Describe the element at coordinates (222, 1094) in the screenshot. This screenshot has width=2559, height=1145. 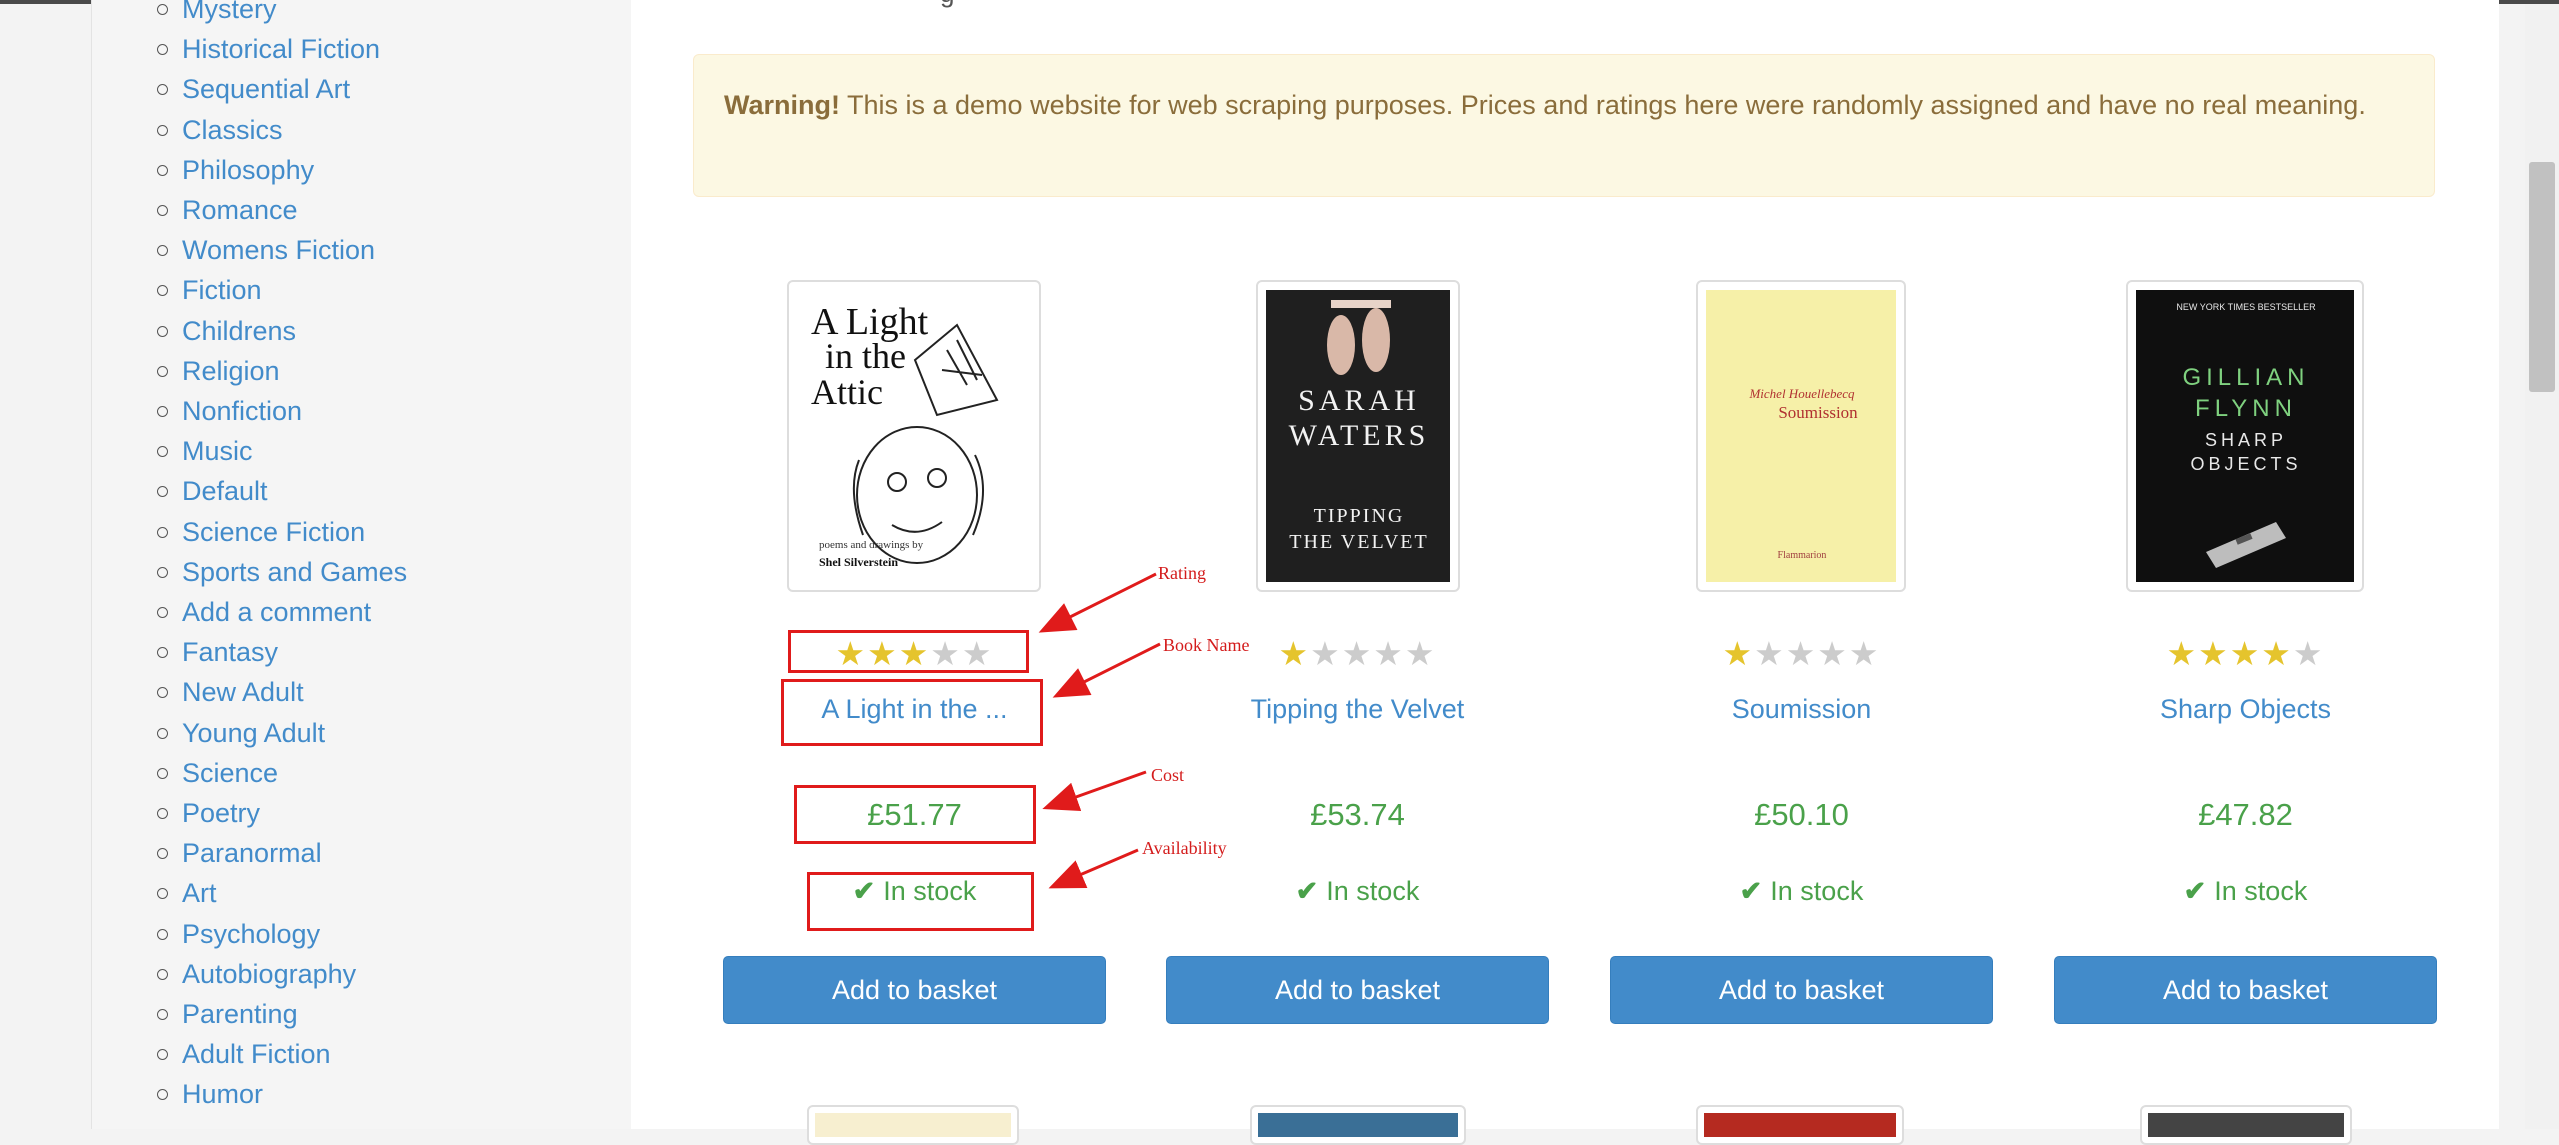
I see `sidebar-category-link: Humor` at that location.